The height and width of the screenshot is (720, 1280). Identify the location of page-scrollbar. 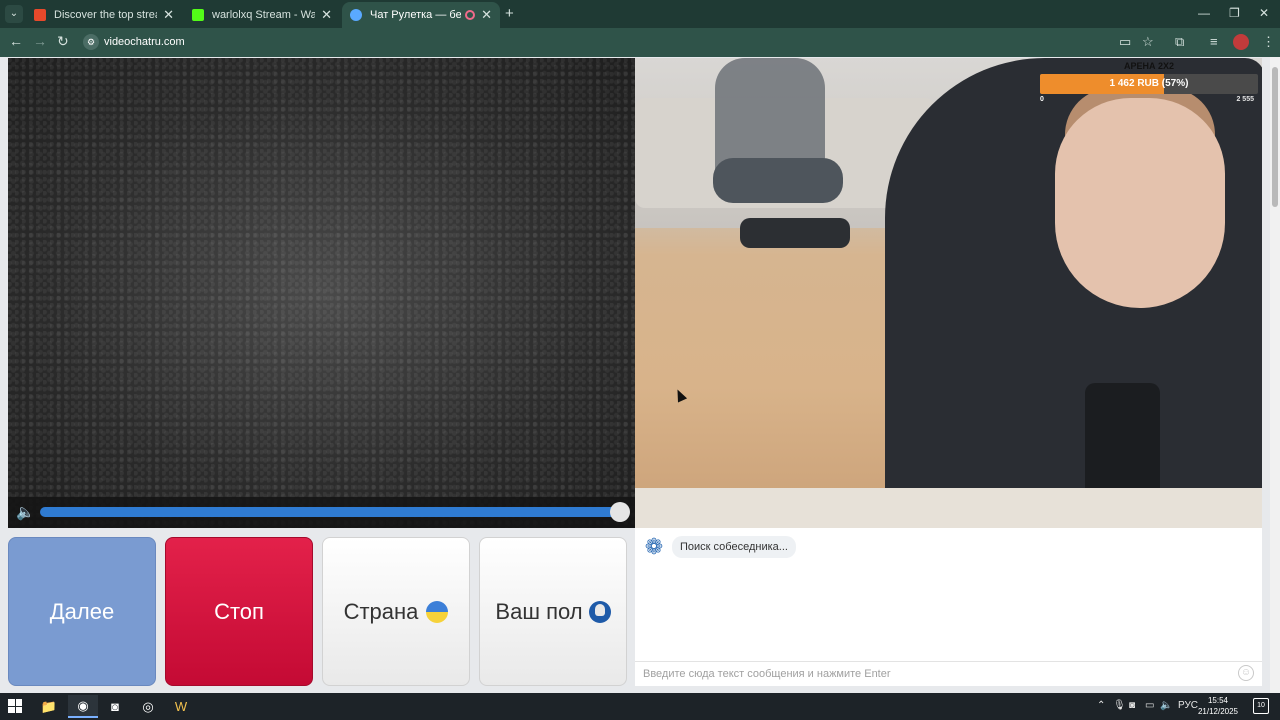
(1275, 375).